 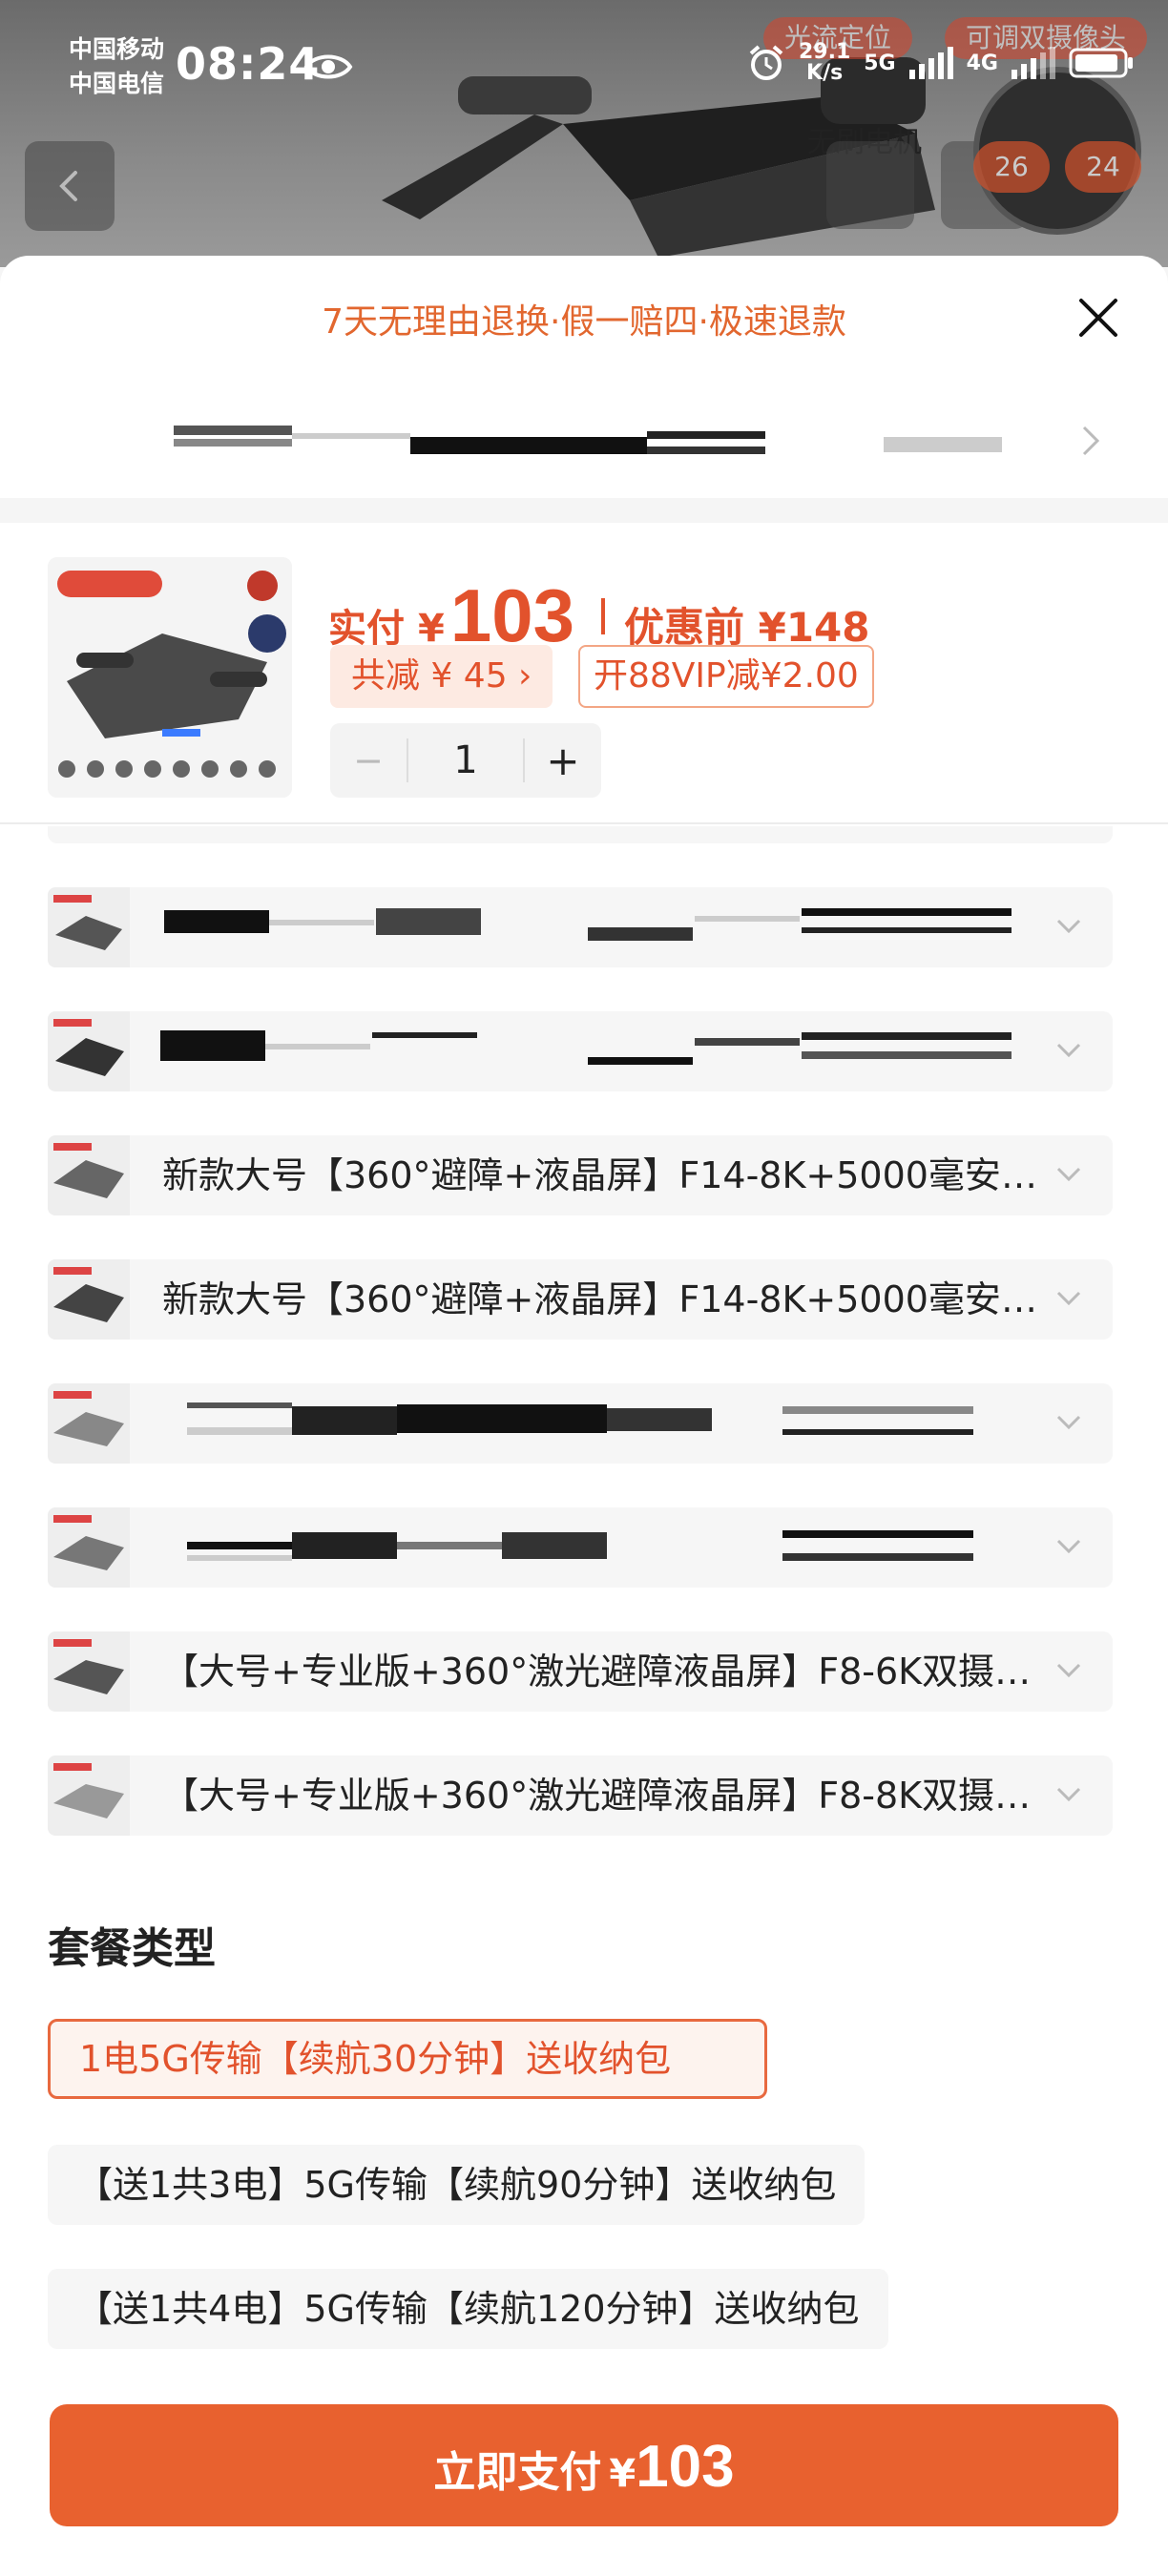 I want to click on count-badge: 26, so click(x=1012, y=167).